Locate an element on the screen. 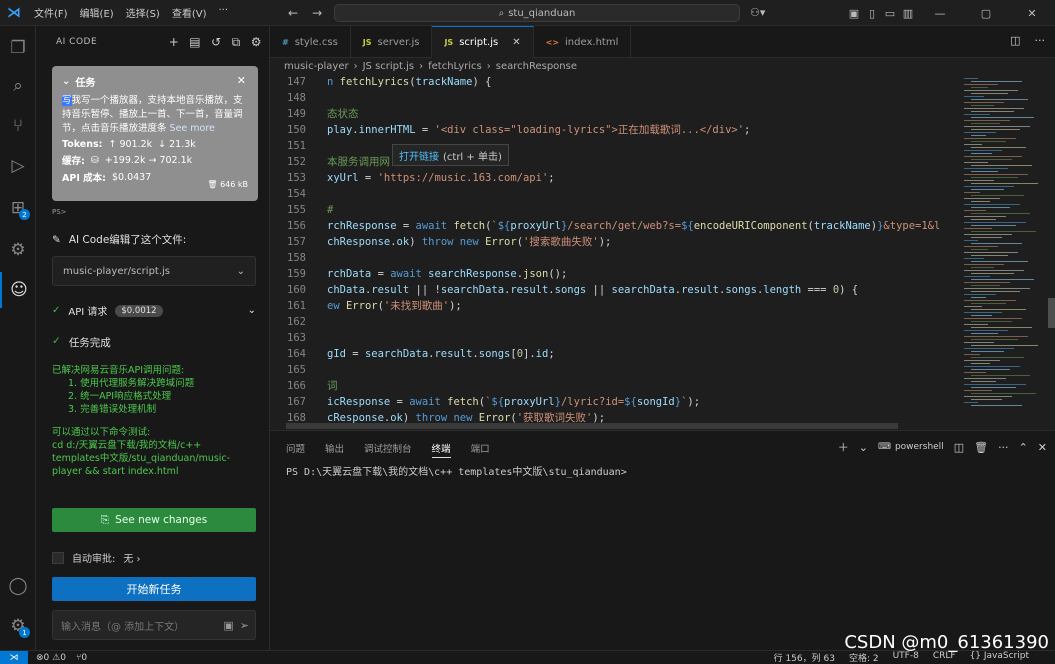 This screenshot has height=664, width=1055. code-line: 166 词 is located at coordinates (615, 386).